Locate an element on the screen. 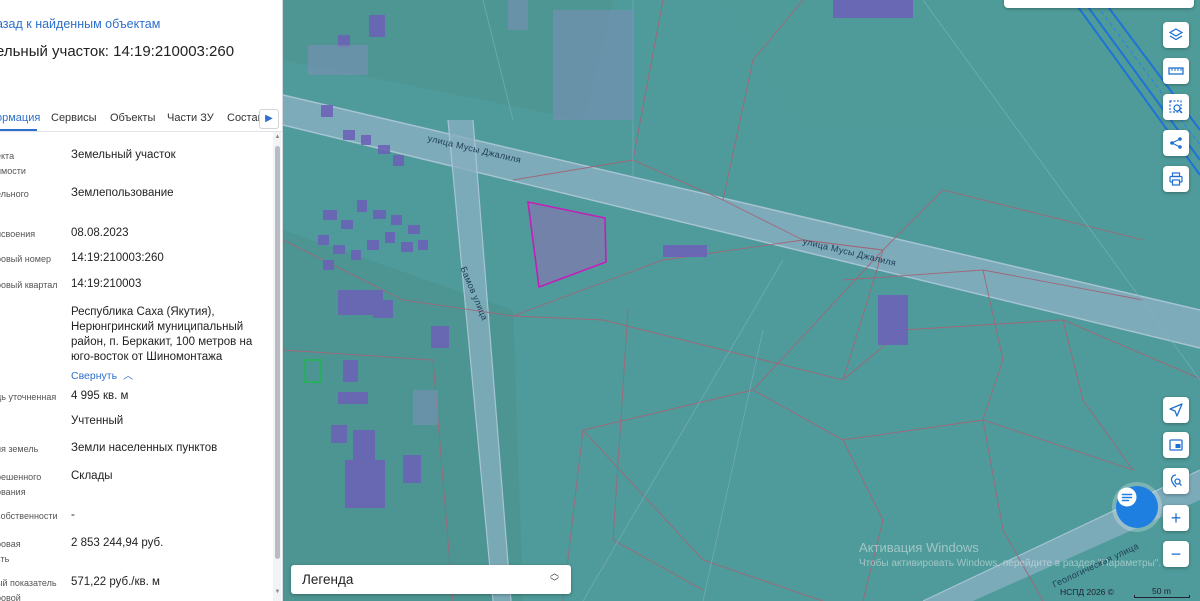  tab-services: Сервисы is located at coordinates (74, 118).